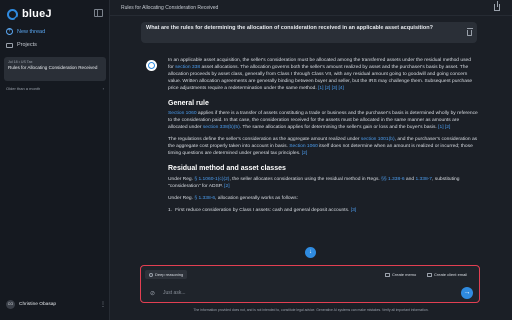 The height and width of the screenshot is (320, 512). What do you see at coordinates (204, 198) in the screenshot?
I see `citation-link: § 1.338-6` at bounding box center [204, 198].